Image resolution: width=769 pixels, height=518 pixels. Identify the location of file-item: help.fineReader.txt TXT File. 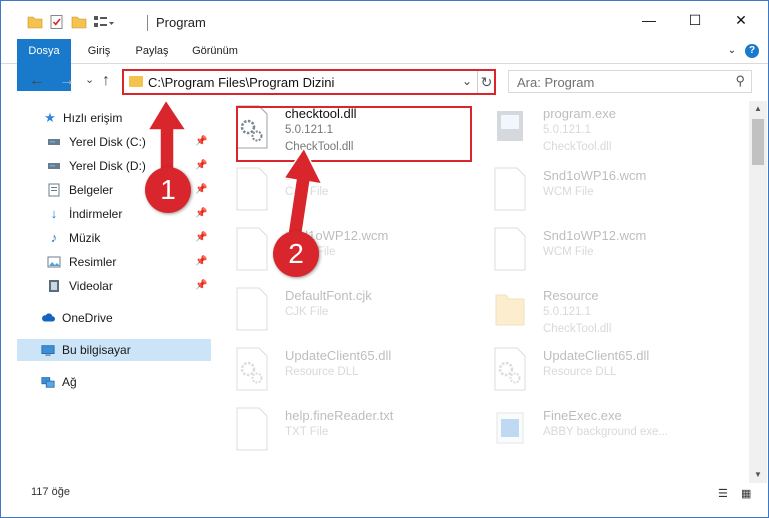
(343, 431).